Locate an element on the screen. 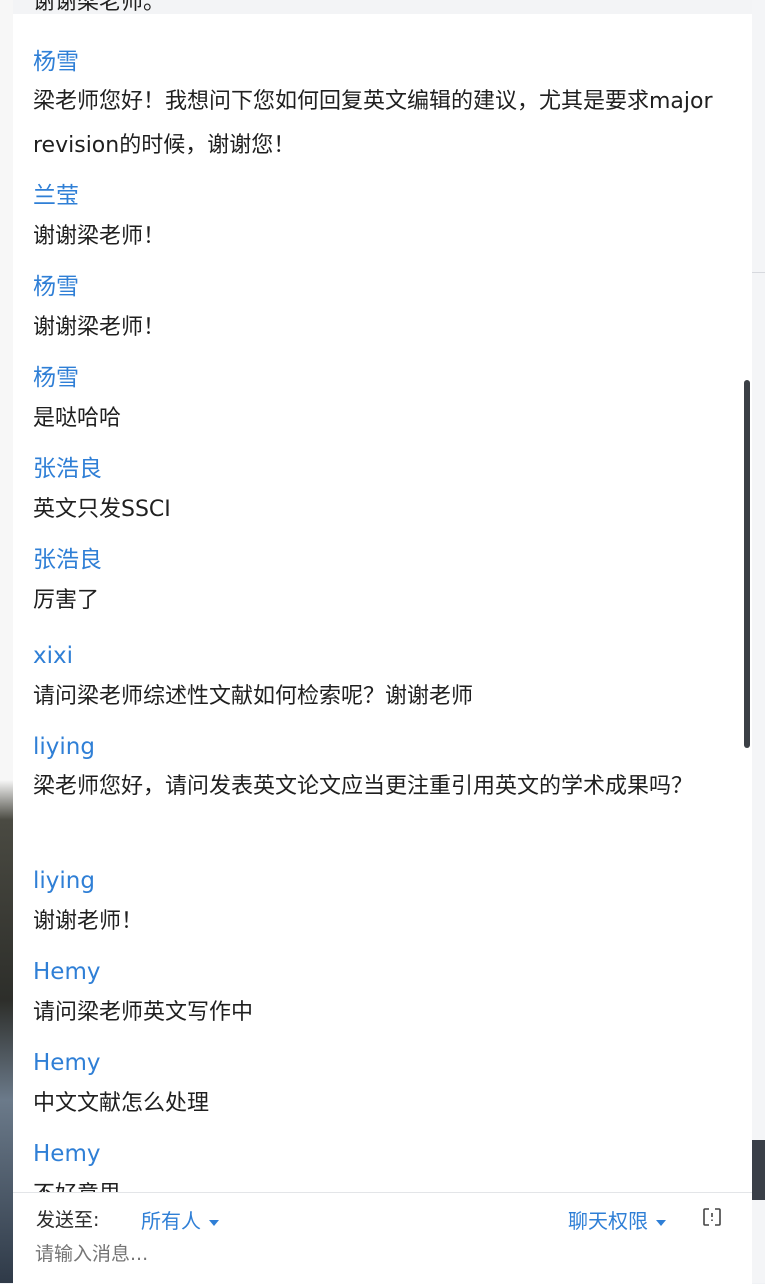 Image resolution: width=765 pixels, height=1284 pixels. recipient-dropdown: 所有人 is located at coordinates (180, 1219).